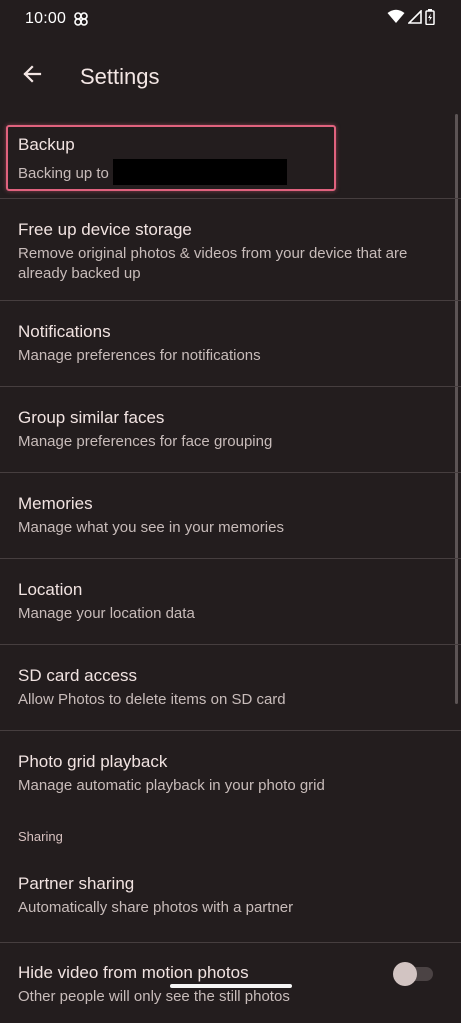 Image resolution: width=461 pixels, height=1023 pixels. I want to click on pinwheel-icon, so click(81, 19).